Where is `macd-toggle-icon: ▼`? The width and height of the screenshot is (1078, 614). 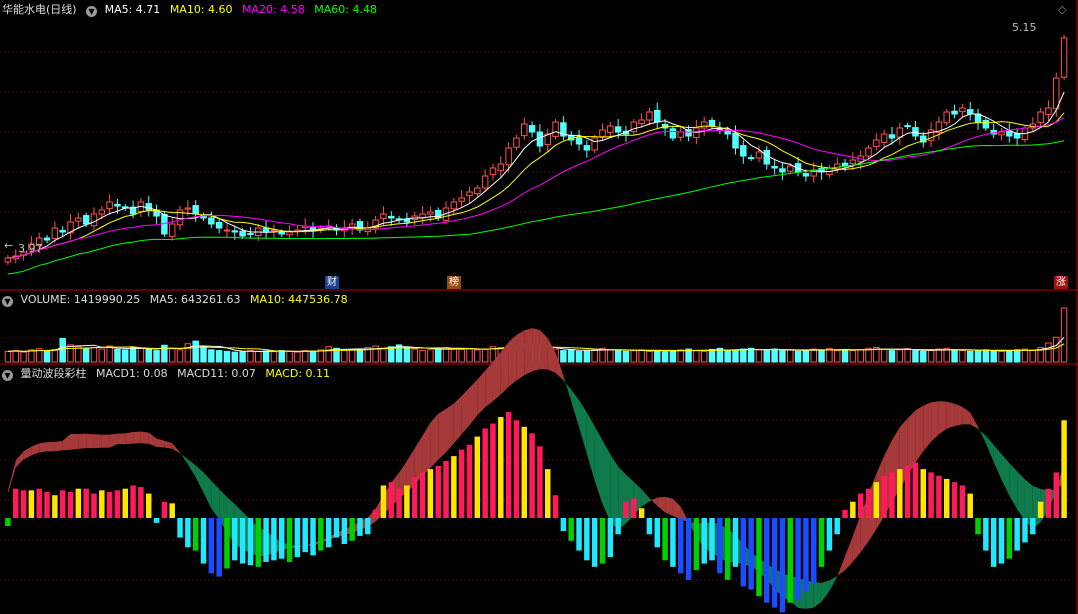
macd-toggle-icon: ▼ is located at coordinates (7, 375).